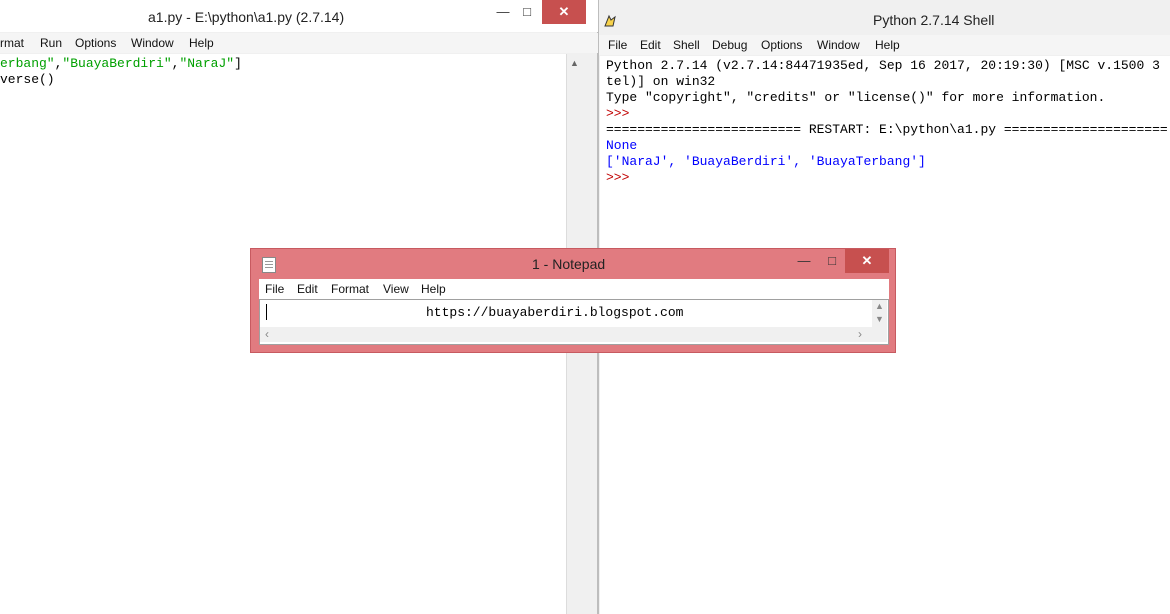  Describe the element at coordinates (879, 319) in the screenshot. I see `scroll-down-arrow-icon: ▼` at that location.